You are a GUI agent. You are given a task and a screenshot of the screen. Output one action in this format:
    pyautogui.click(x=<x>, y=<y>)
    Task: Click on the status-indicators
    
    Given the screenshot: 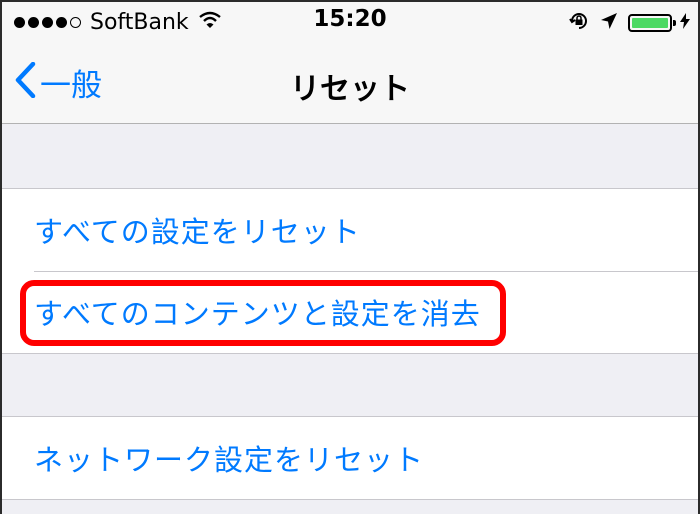 What is the action you would take?
    pyautogui.click(x=624, y=23)
    